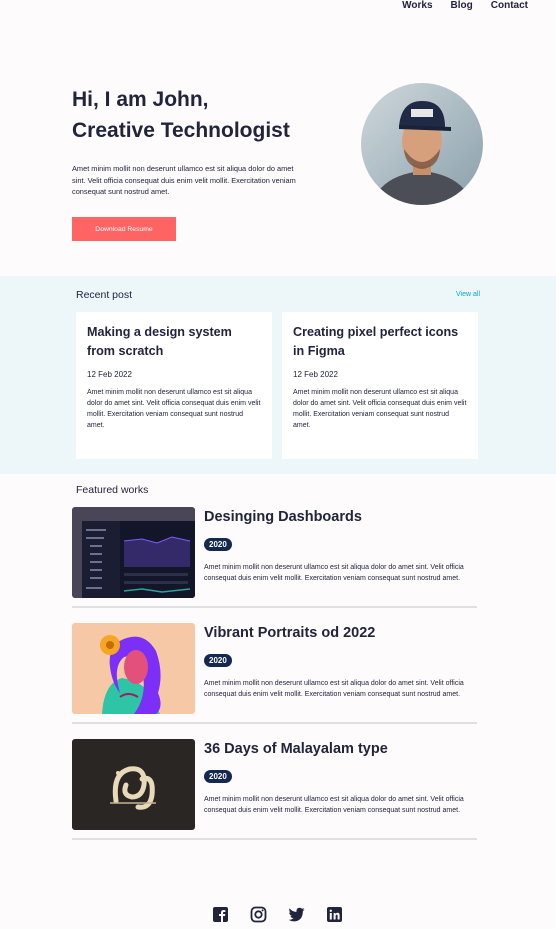  Describe the element at coordinates (290, 633) in the screenshot. I see `work-title: Vibrant Portraits od 2022` at that location.